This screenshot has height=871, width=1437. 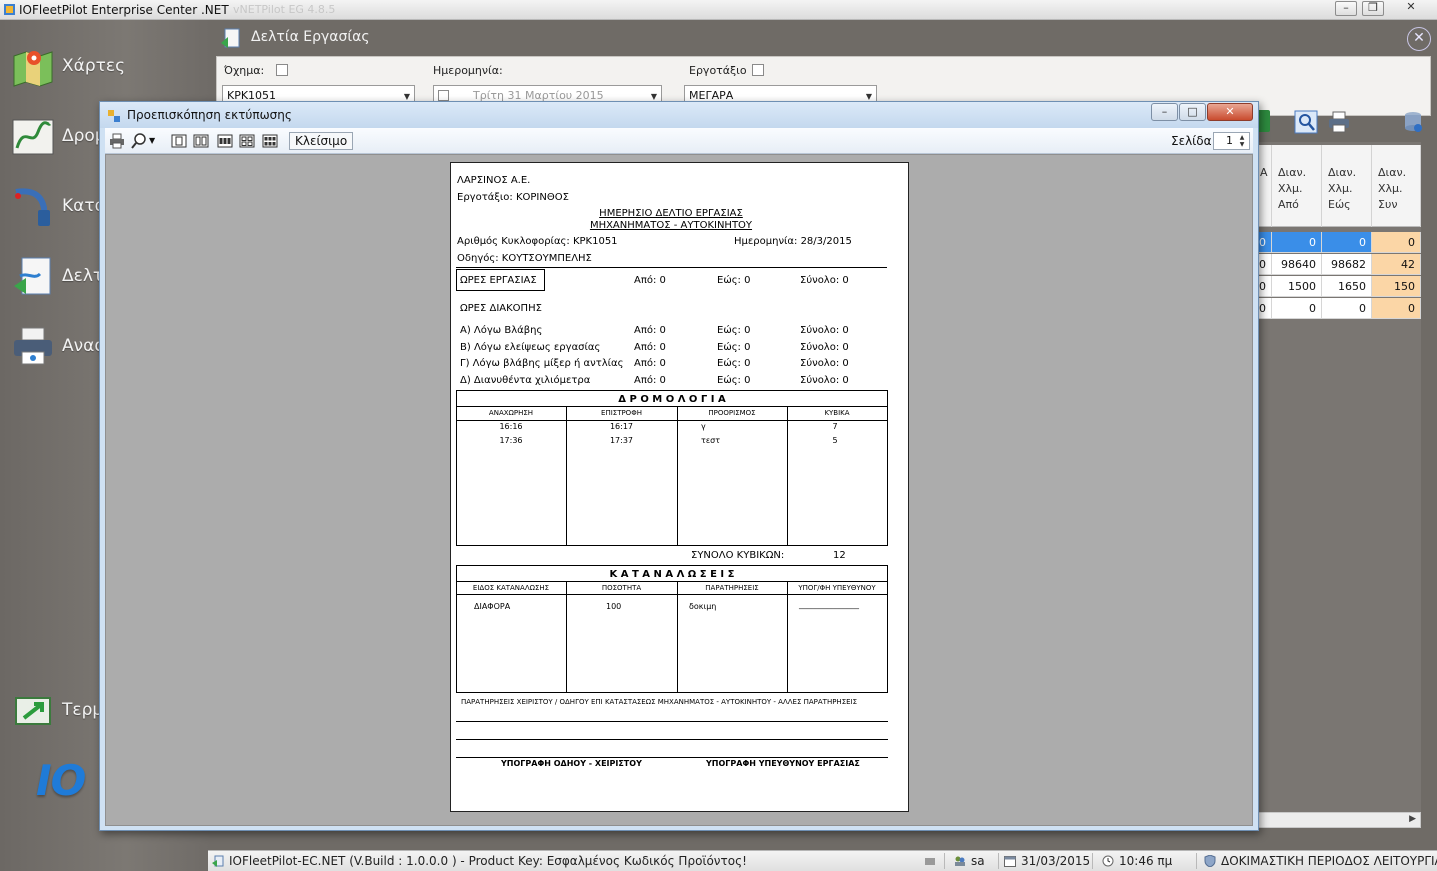 I want to click on report-plate: Αριθμός Κυκλοφορίας: ΚΡΚ1051, so click(x=537, y=241).